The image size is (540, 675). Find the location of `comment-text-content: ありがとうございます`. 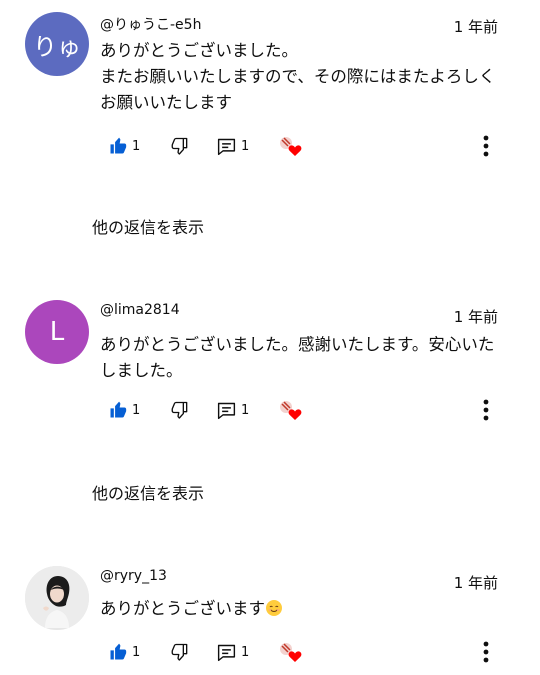

comment-text-content: ありがとうございます is located at coordinates (182, 608).